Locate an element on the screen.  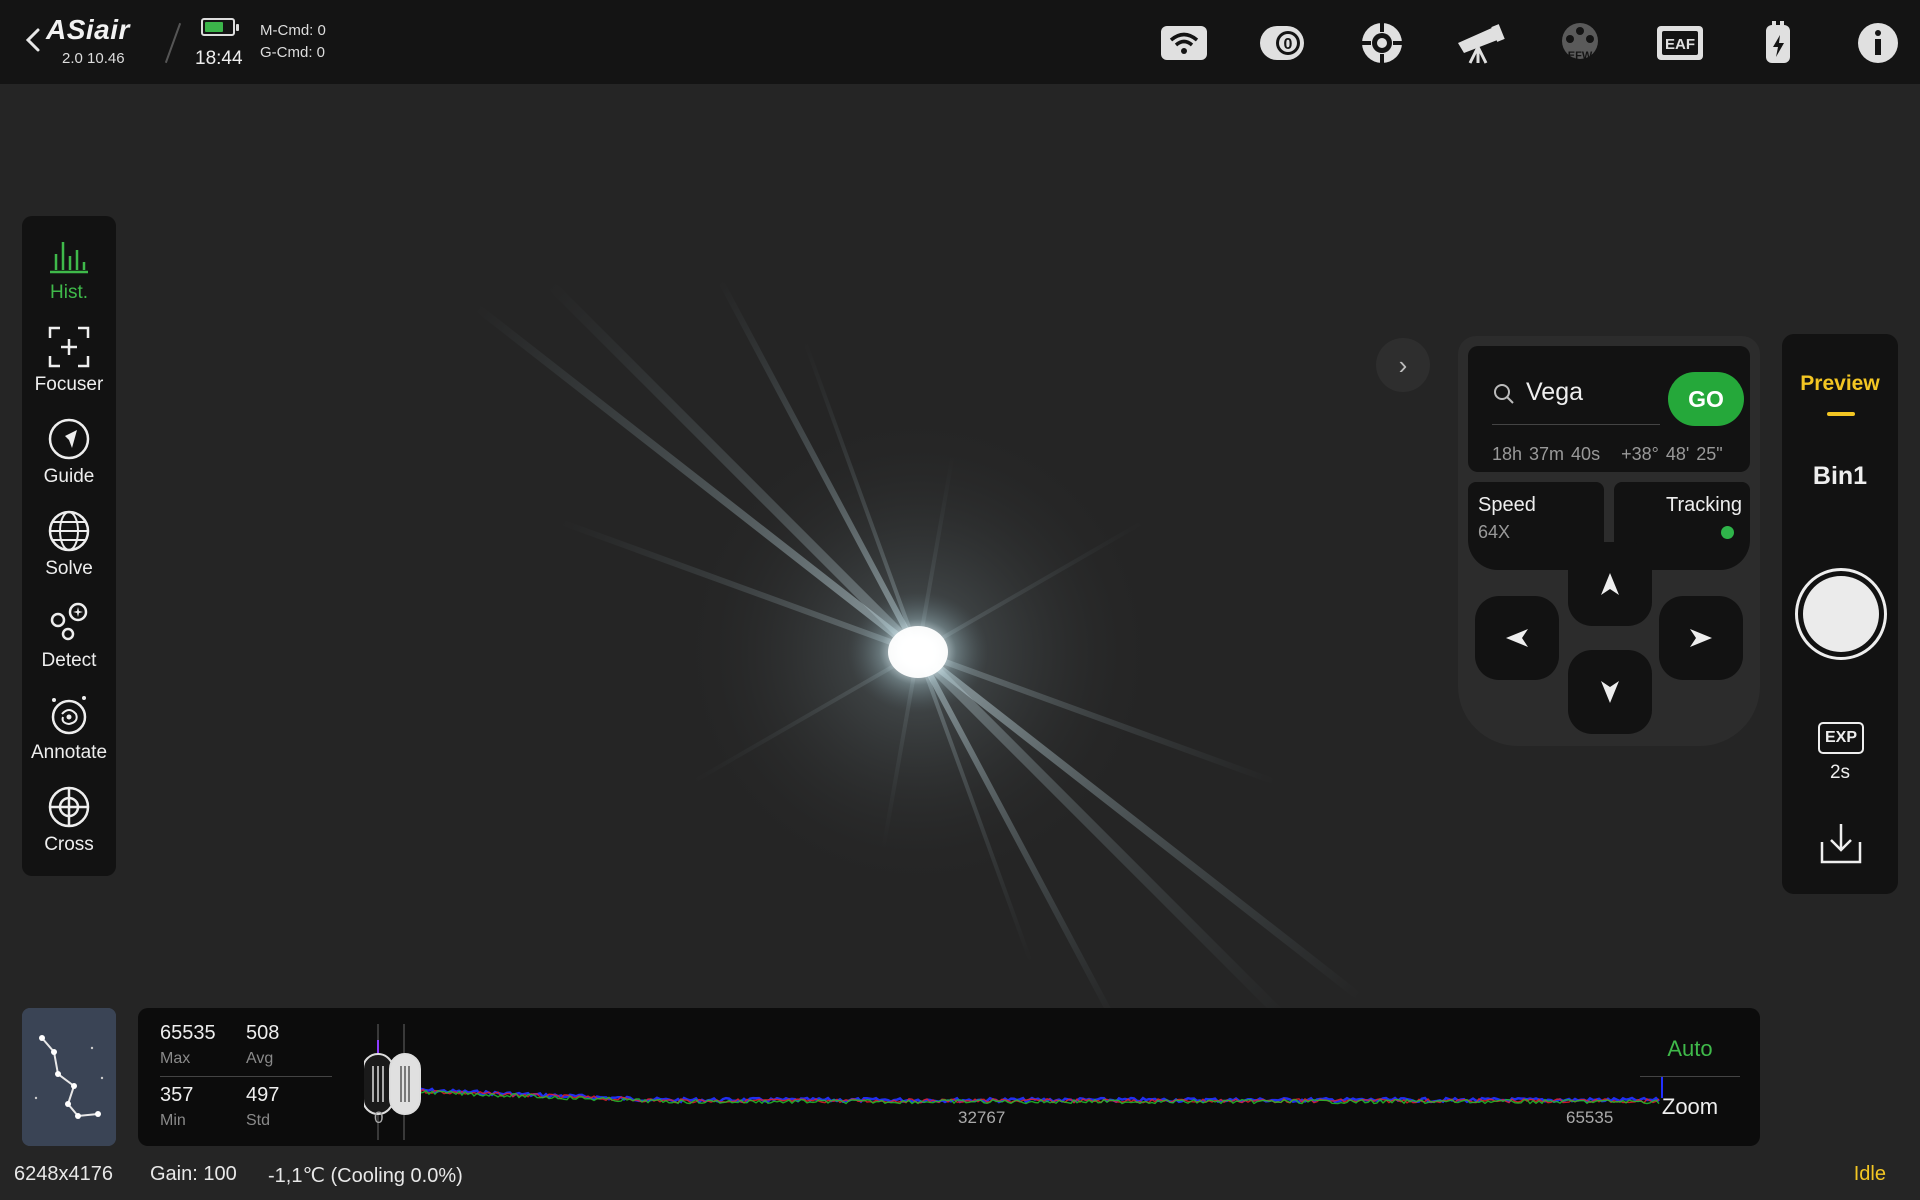
zoom-button: Zoom is located at coordinates (1690, 1107).